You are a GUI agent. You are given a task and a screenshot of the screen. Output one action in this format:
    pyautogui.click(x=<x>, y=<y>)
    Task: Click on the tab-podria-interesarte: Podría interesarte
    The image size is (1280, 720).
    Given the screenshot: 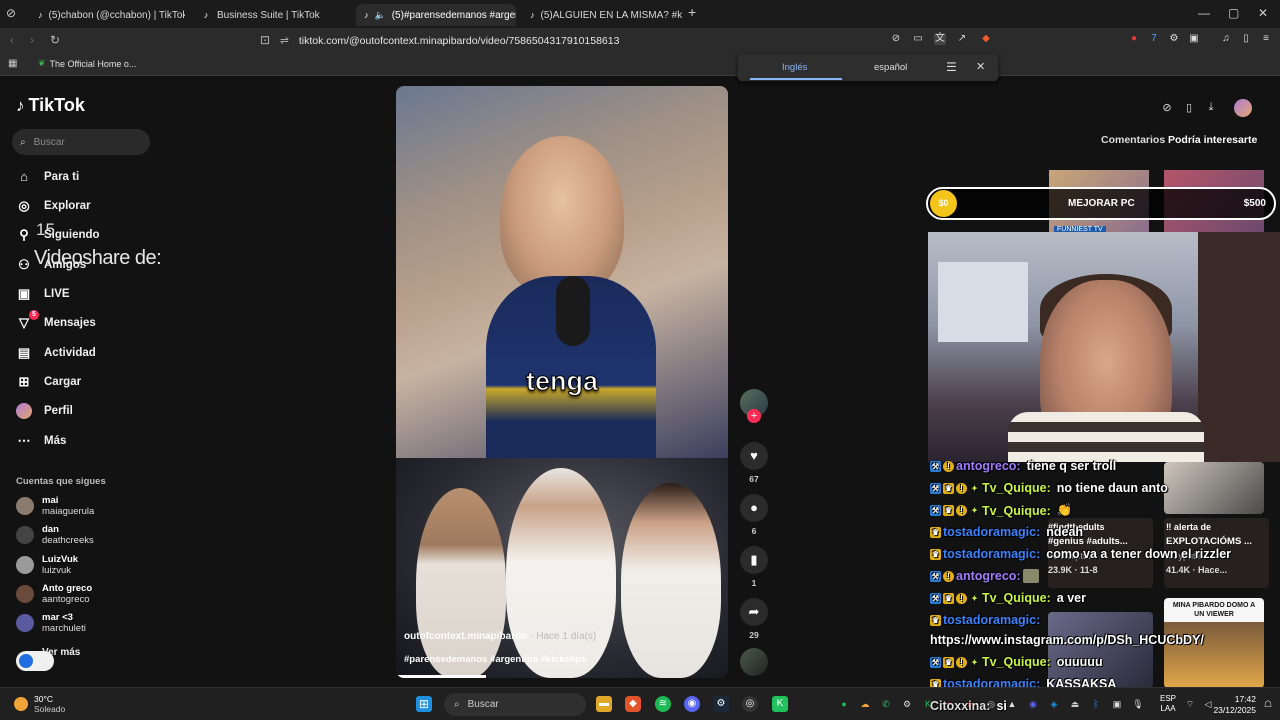 What is the action you would take?
    pyautogui.click(x=1212, y=140)
    